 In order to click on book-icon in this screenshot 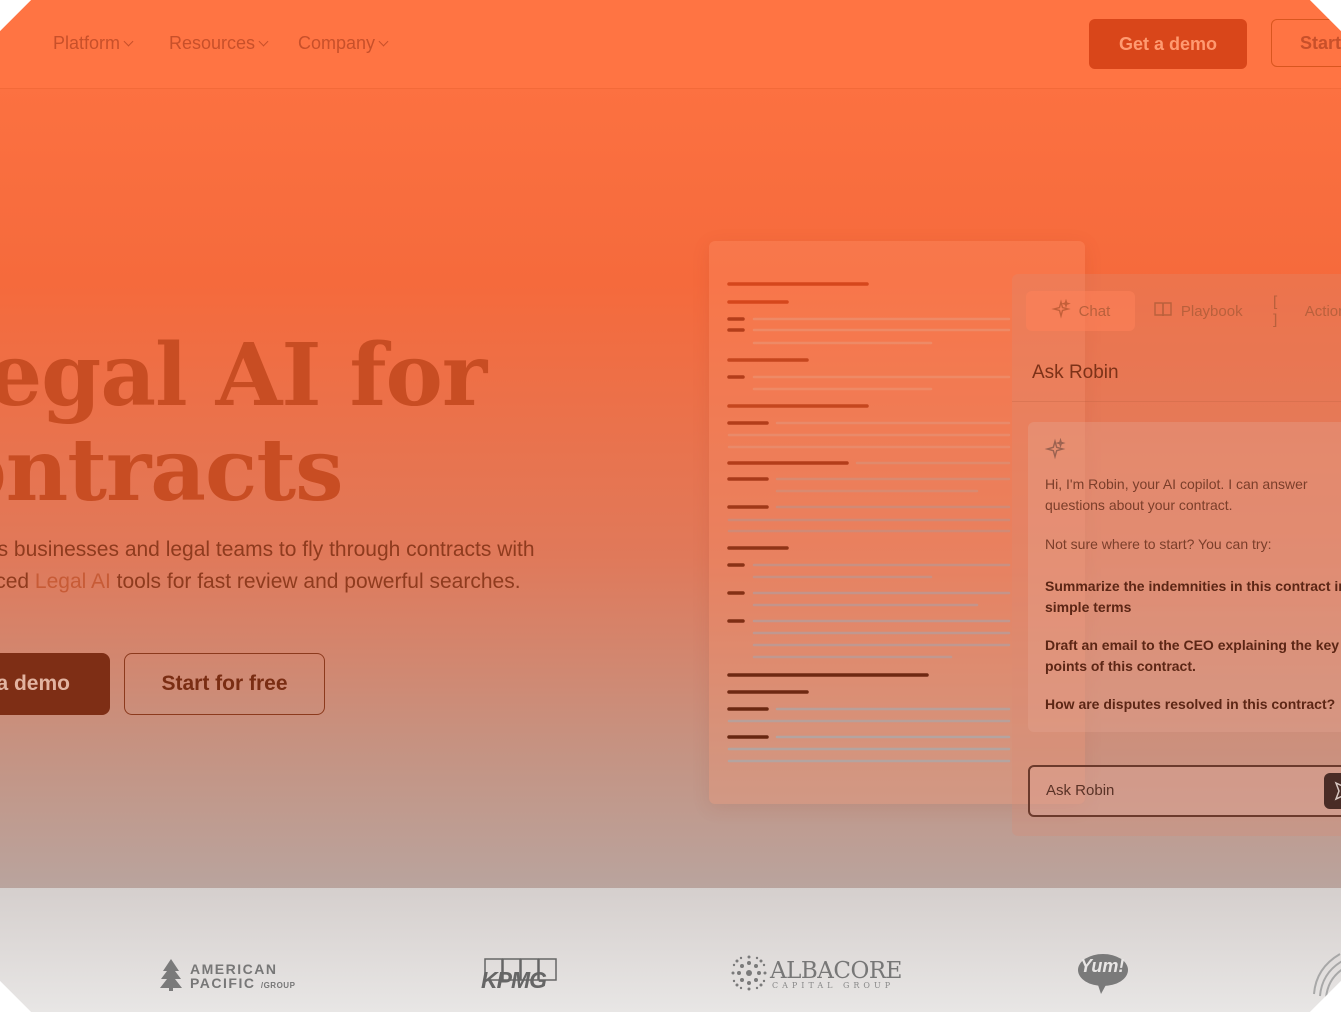, I will do `click(1163, 311)`.